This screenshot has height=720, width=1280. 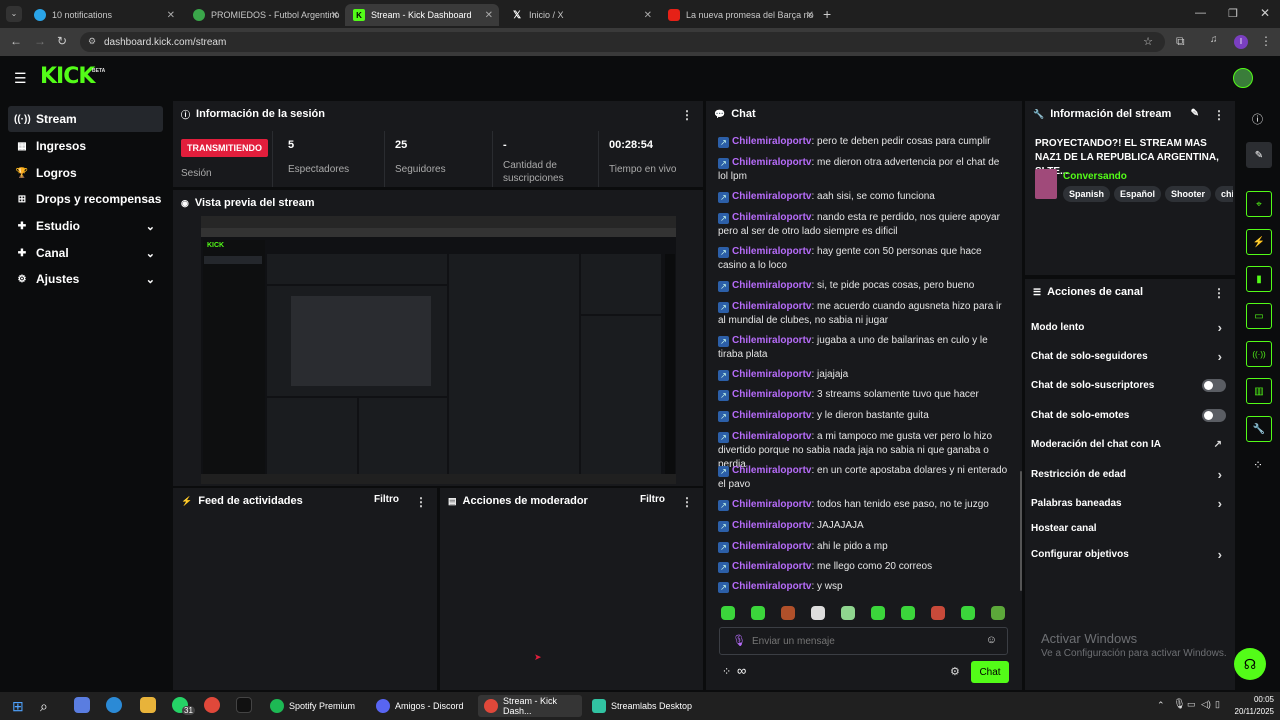 I want to click on browser-tab-kick-dashboard: K Stream - Kick Dashboard ✕, so click(x=422, y=15).